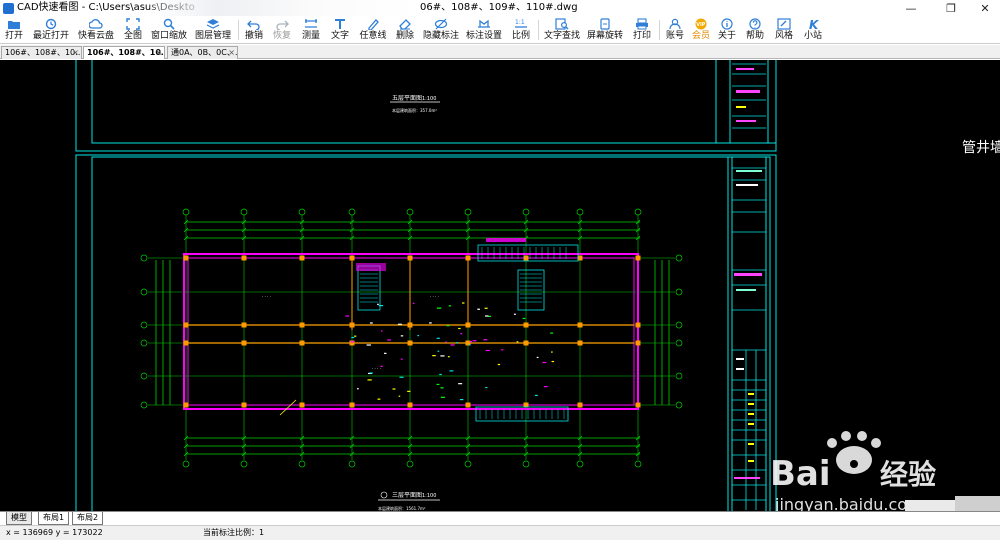 Image resolution: width=1000 pixels, height=540 pixels. I want to click on scale-icon-text: 1:1, so click(520, 22).